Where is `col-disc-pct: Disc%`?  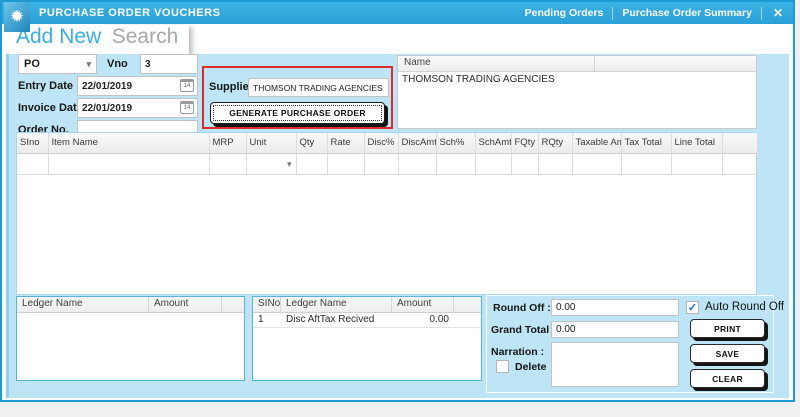 col-disc-pct: Disc% is located at coordinates (381, 143).